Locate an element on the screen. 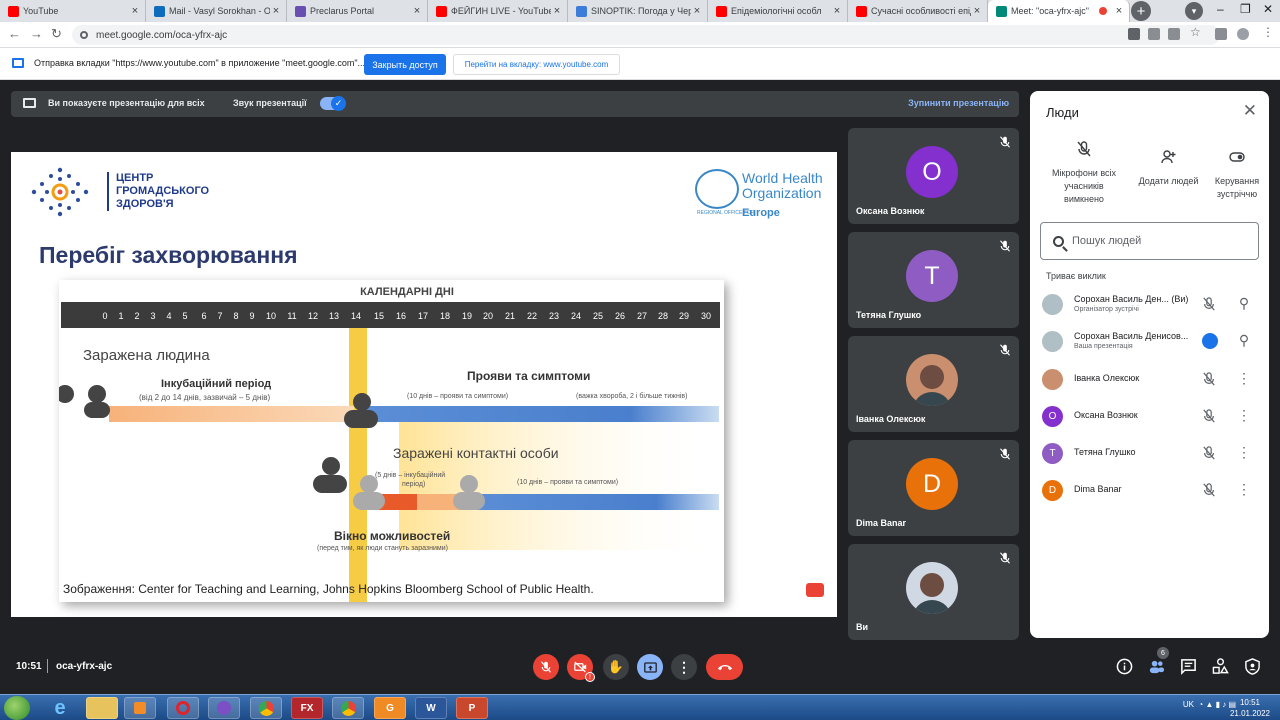 The image size is (1280, 720). participant-tile: Ви is located at coordinates (933, 592).